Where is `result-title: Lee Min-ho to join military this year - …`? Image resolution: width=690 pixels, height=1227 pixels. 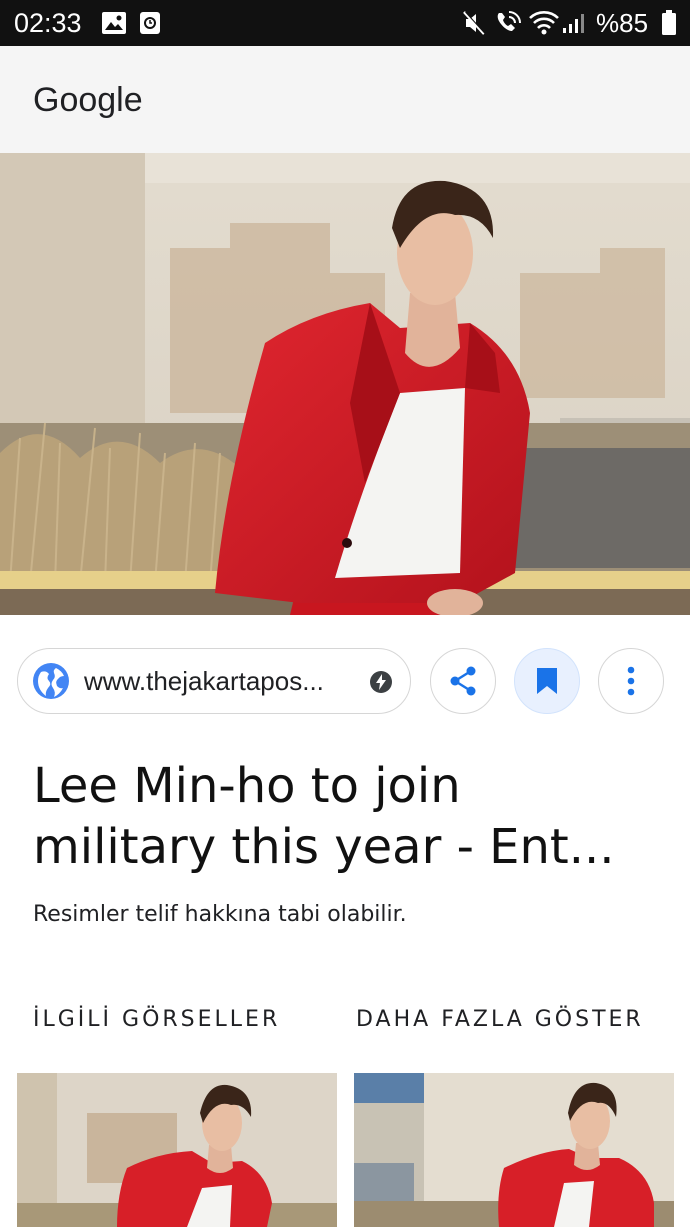
result-title: Lee Min-ho to join military this year - … is located at coordinates (343, 817).